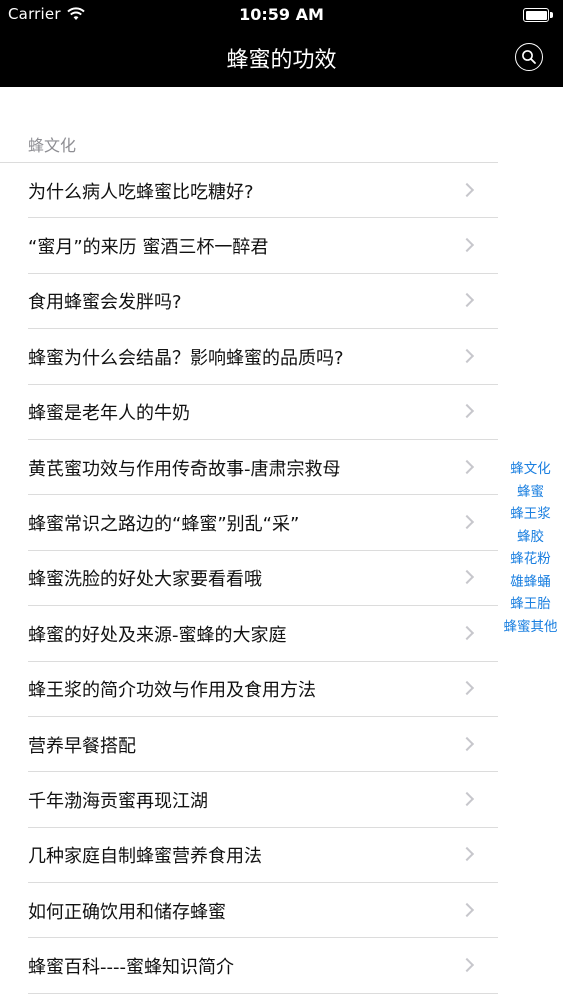 Image resolution: width=563 pixels, height=1000 pixels. I want to click on page-title: 蜂蜜的功效, so click(281, 60).